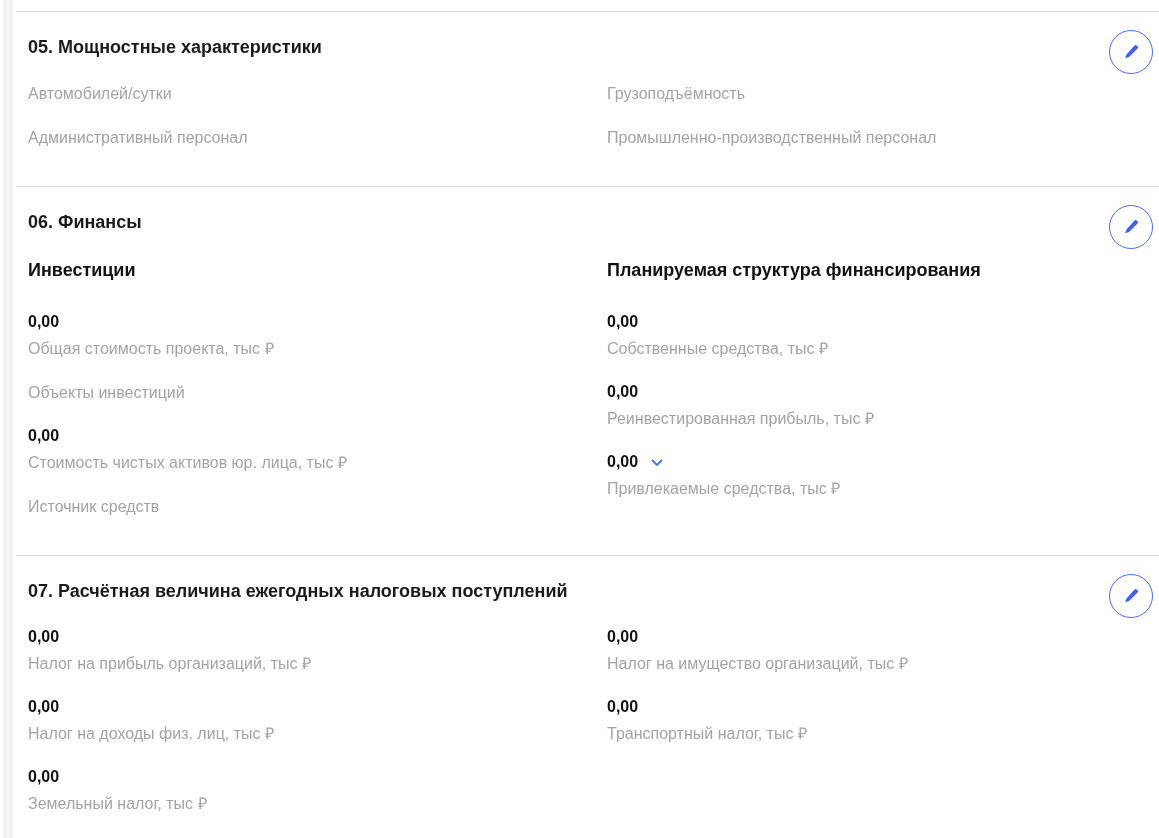 This screenshot has height=838, width=1159. I want to click on field-label: Стоимость чистых активов юр. лица, тыс ₽, so click(187, 463).